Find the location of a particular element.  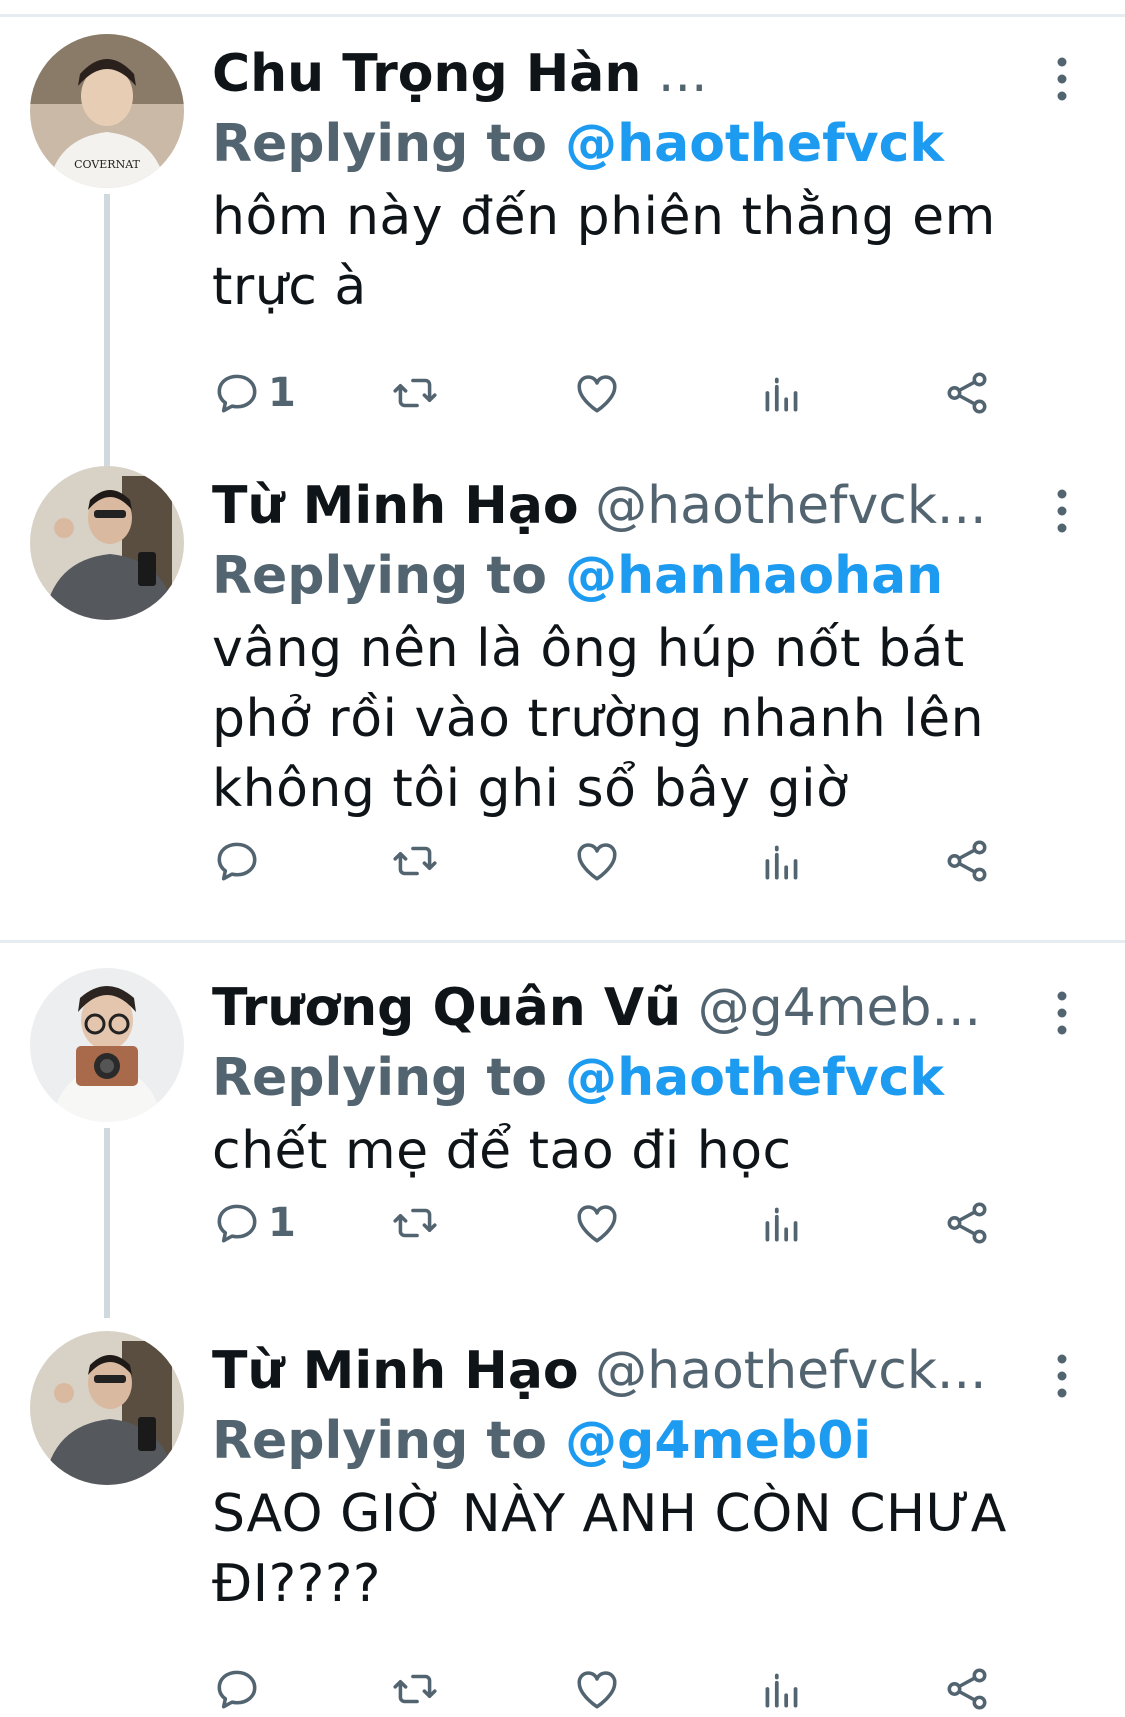

tweet-text-line: chết mẹ để tao đi học is located at coordinates (502, 1151).